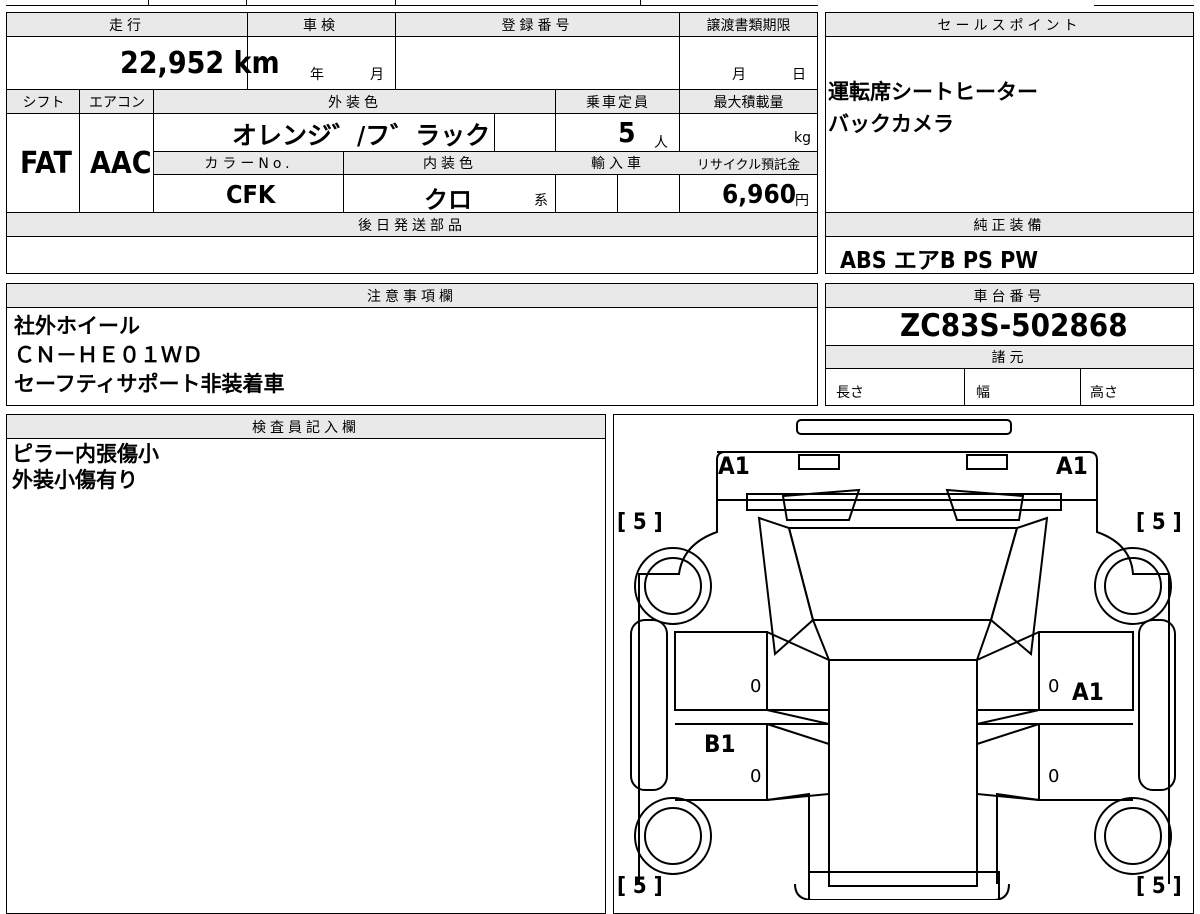  I want to click on sales-points-header: セールスポイント, so click(1009, 24).